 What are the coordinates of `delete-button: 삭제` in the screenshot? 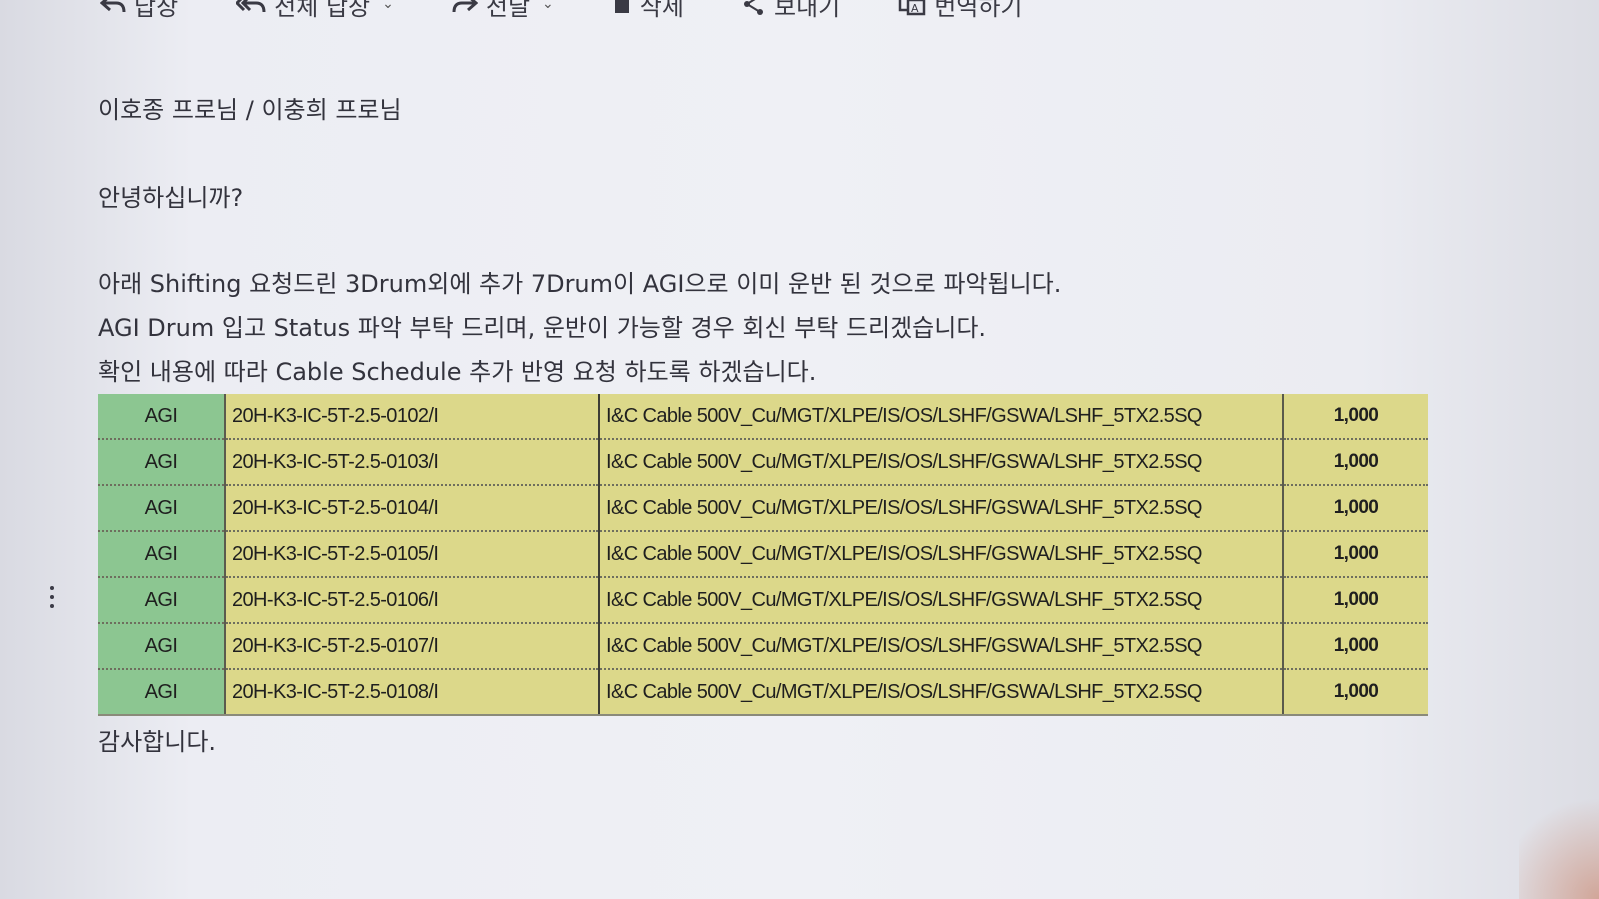 It's located at (648, 11).